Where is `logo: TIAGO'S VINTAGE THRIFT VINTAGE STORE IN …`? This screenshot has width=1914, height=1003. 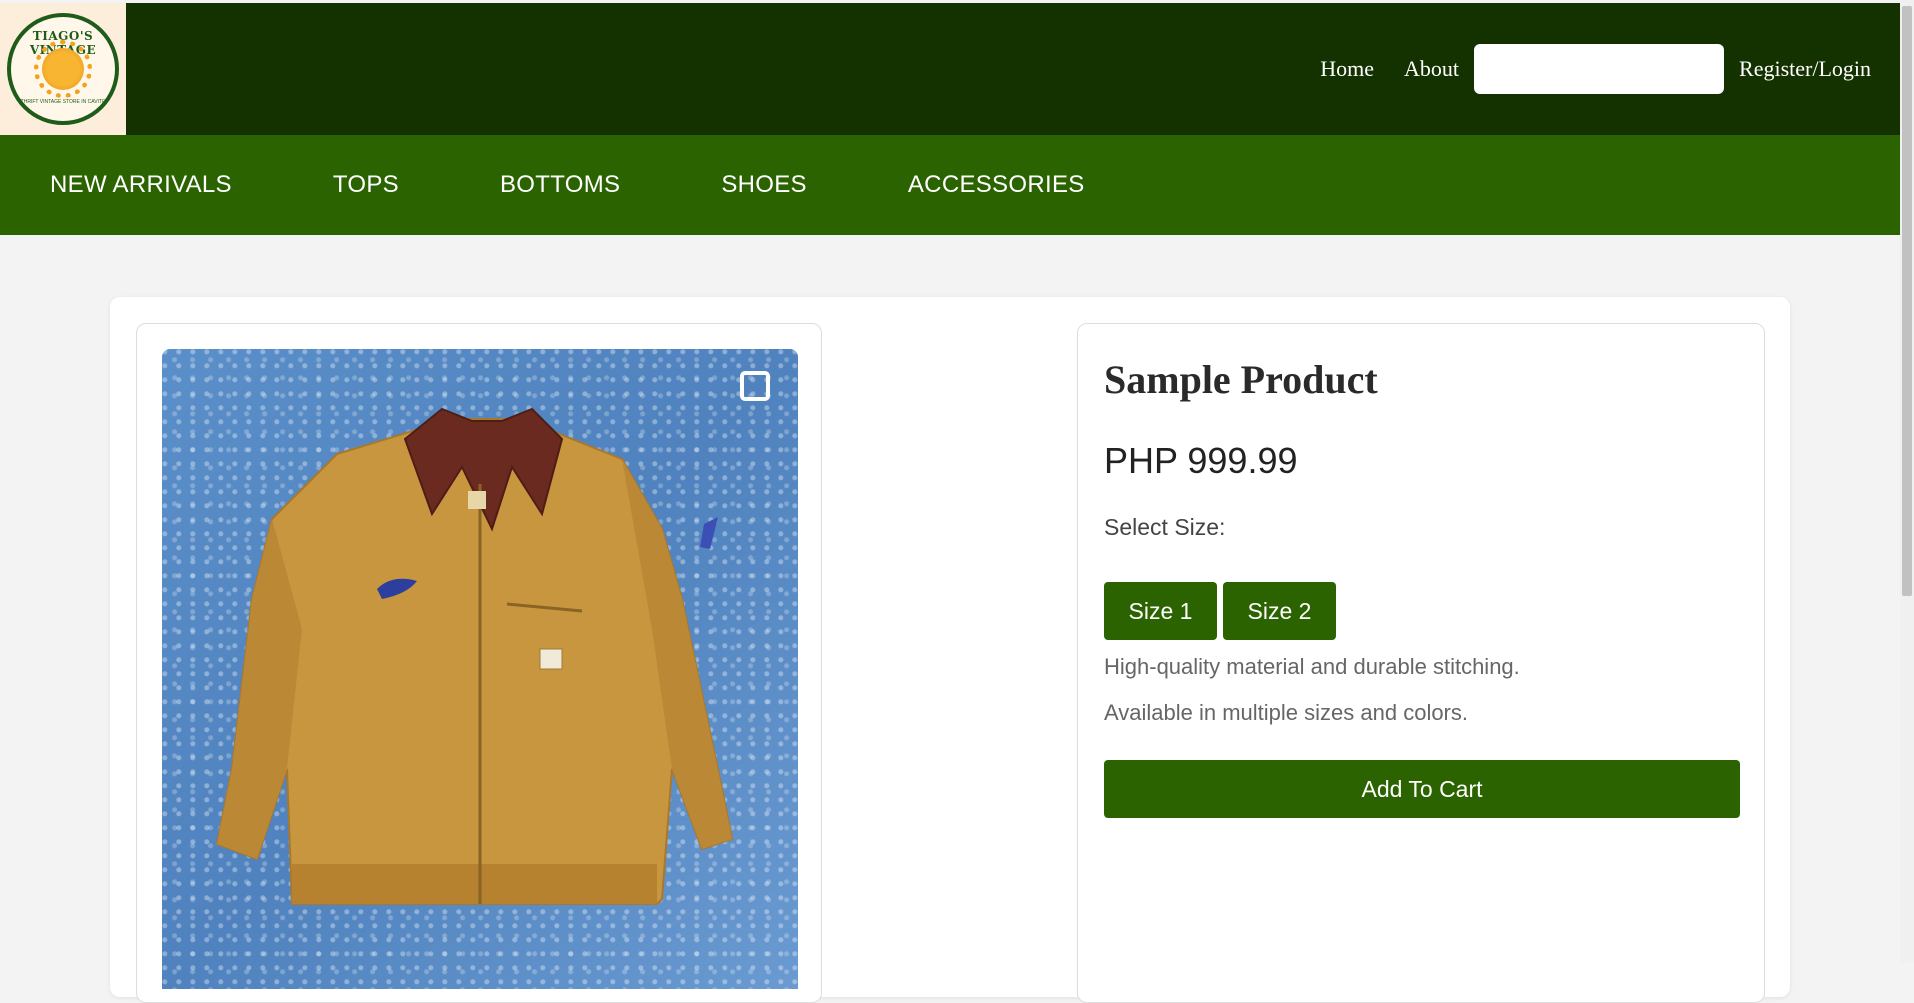
logo: TIAGO'S VINTAGE THRIFT VINTAGE STORE IN … is located at coordinates (63, 69).